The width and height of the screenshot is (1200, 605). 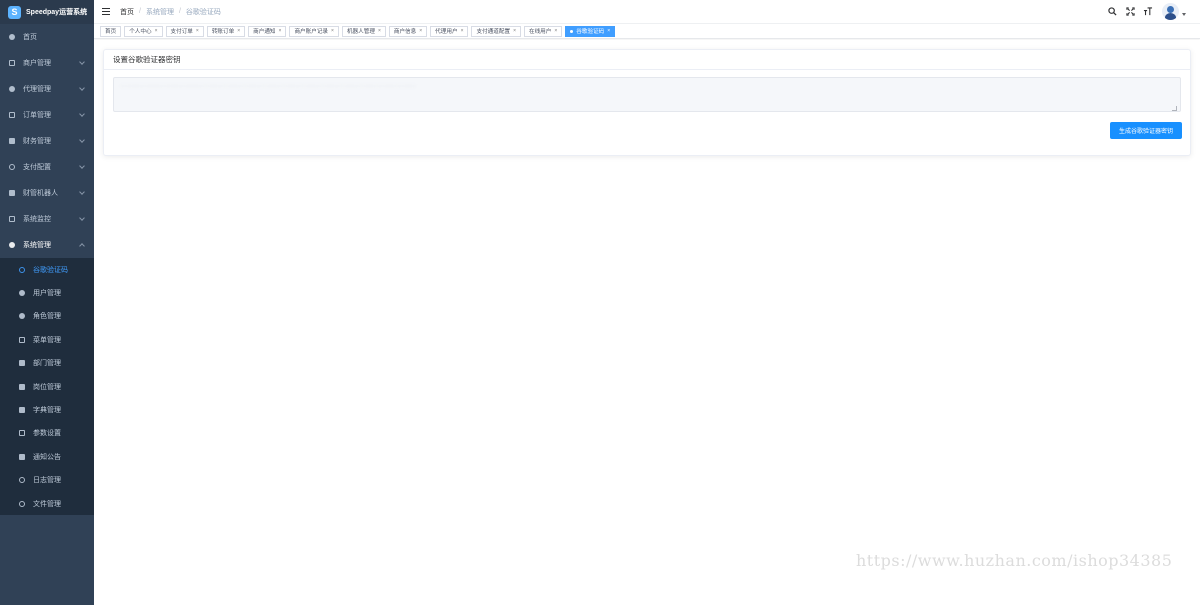 What do you see at coordinates (47, 456) in the screenshot?
I see `sidebar-item-notice: 通知公告` at bounding box center [47, 456].